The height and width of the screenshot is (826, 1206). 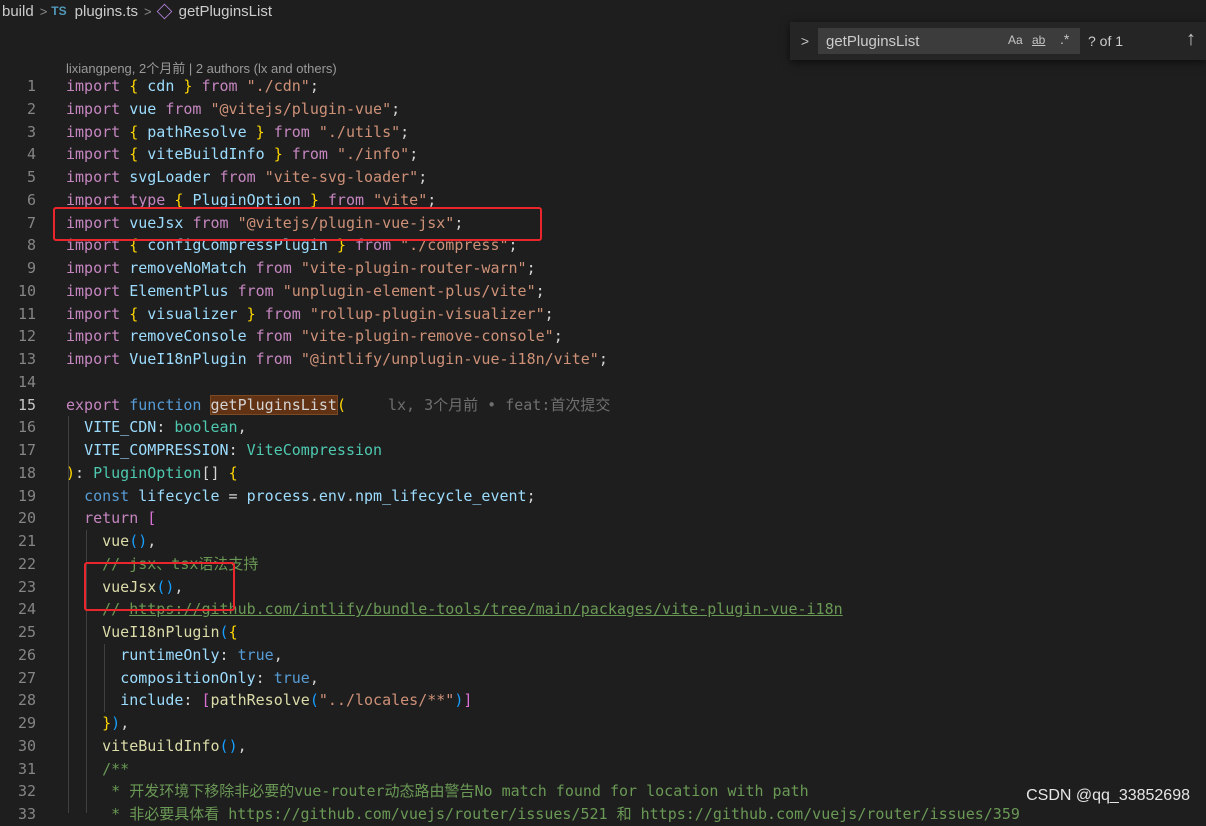 I want to click on code-token: lifecycle, so click(x=179, y=495).